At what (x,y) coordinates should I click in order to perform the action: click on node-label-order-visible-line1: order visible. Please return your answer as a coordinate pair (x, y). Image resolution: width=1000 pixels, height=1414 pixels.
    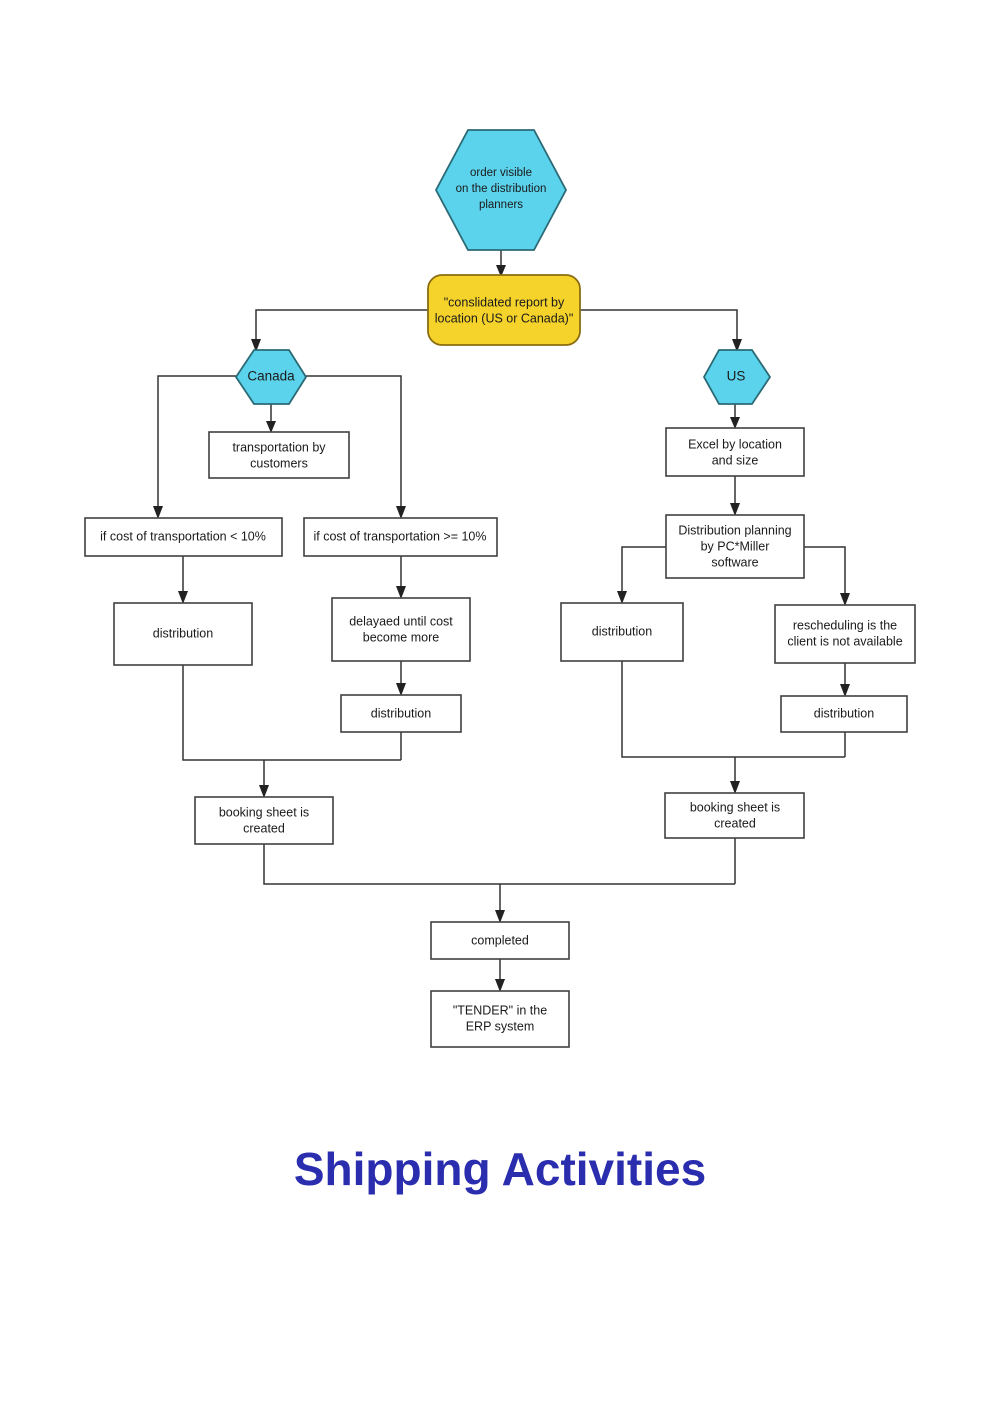
    Looking at the image, I should click on (501, 173).